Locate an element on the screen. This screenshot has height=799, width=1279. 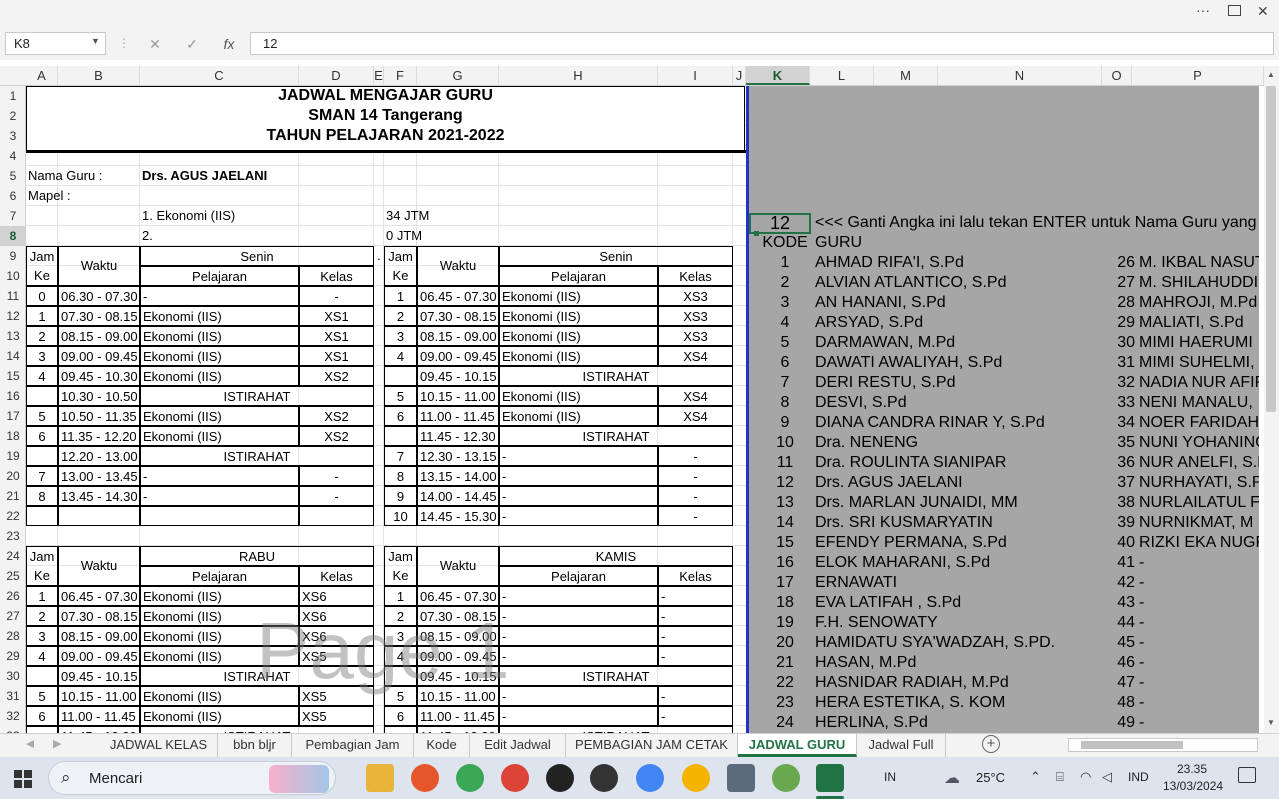
row-header-21: 21 is located at coordinates (12, 496).